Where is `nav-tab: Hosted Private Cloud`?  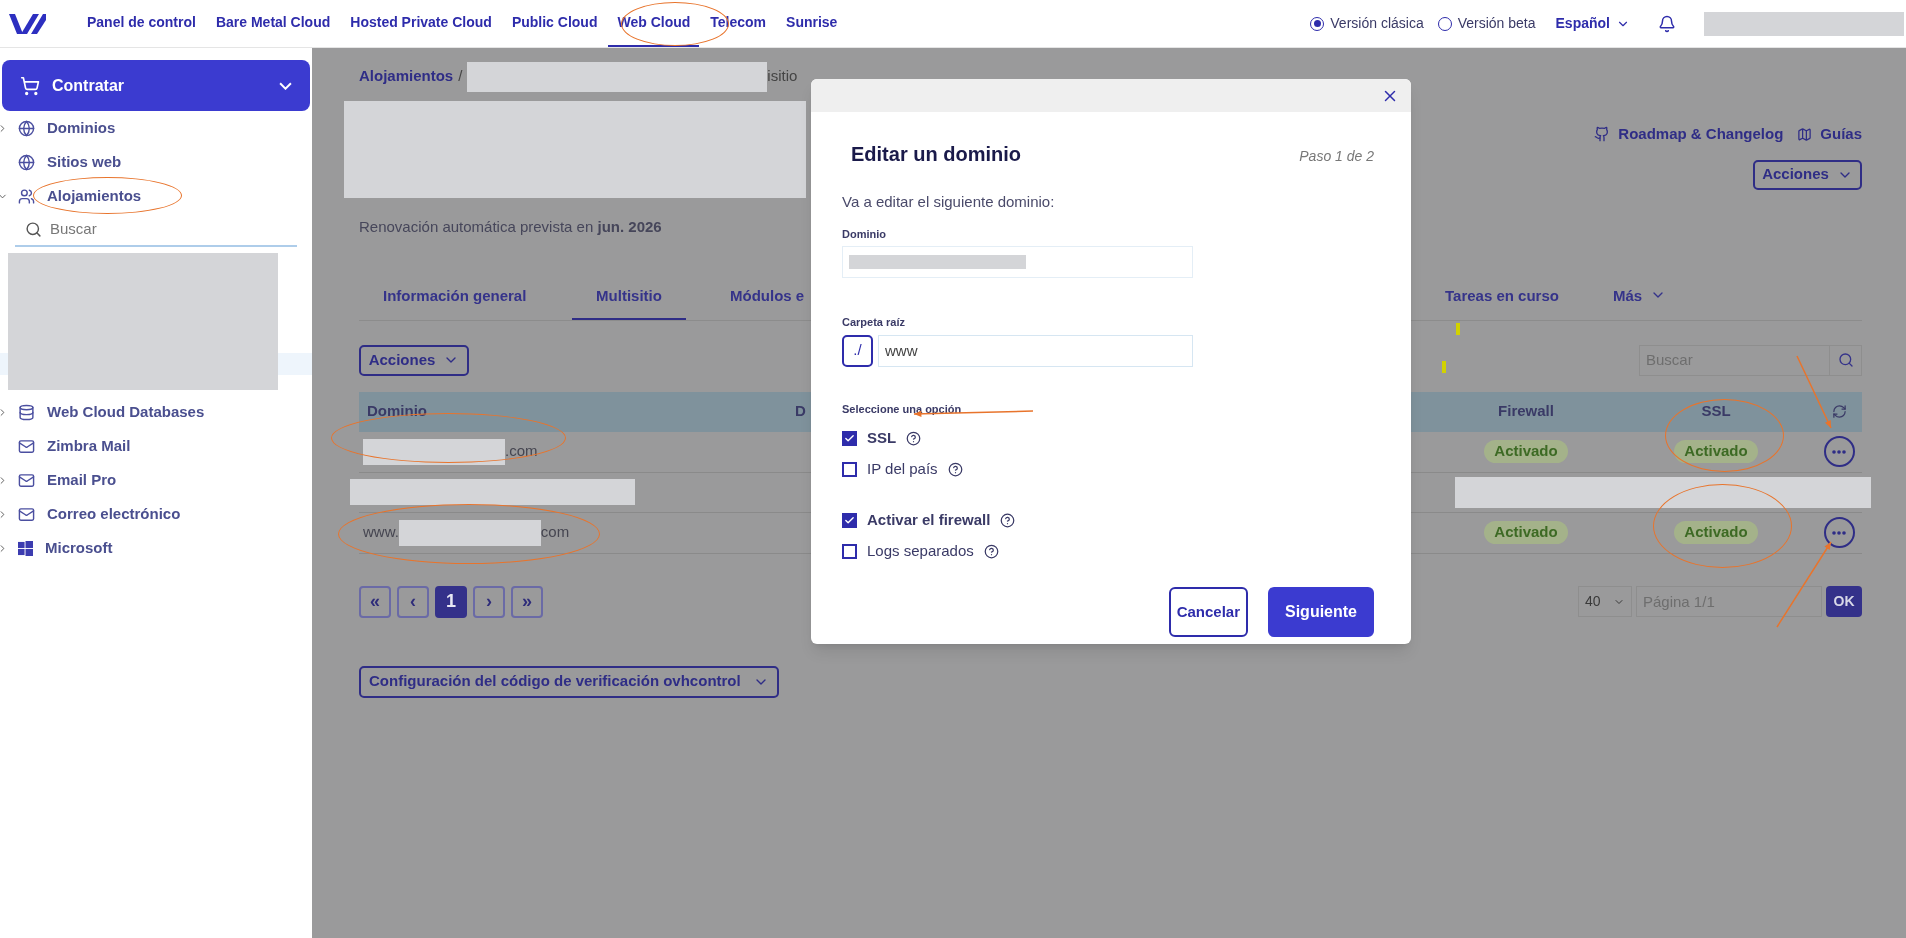
nav-tab: Hosted Private Cloud is located at coordinates (421, 23).